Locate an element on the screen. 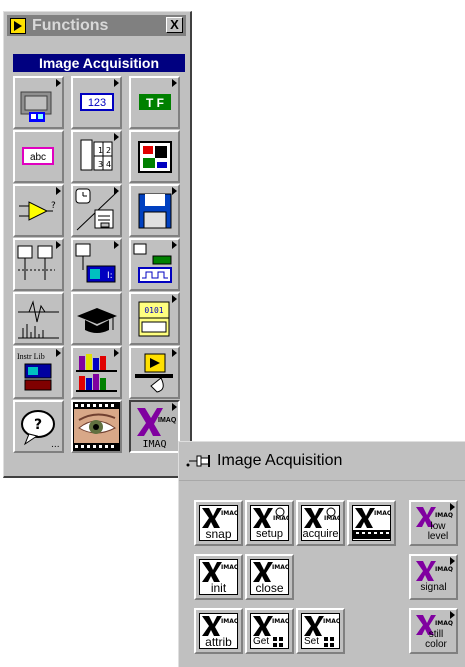  eye-image-icon is located at coordinates (96, 426).